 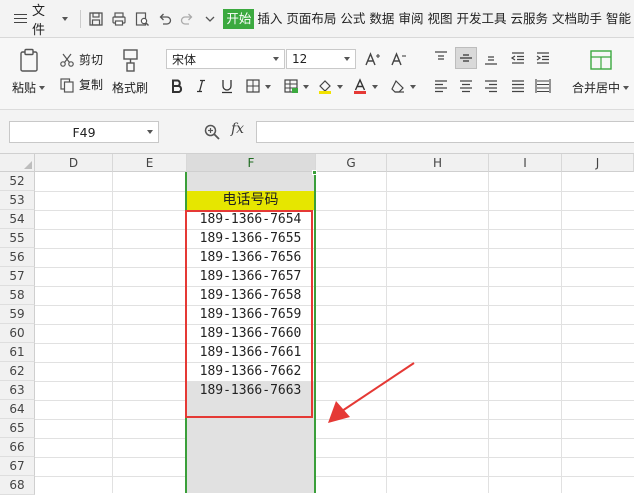 I want to click on formula-input, so click(x=445, y=132).